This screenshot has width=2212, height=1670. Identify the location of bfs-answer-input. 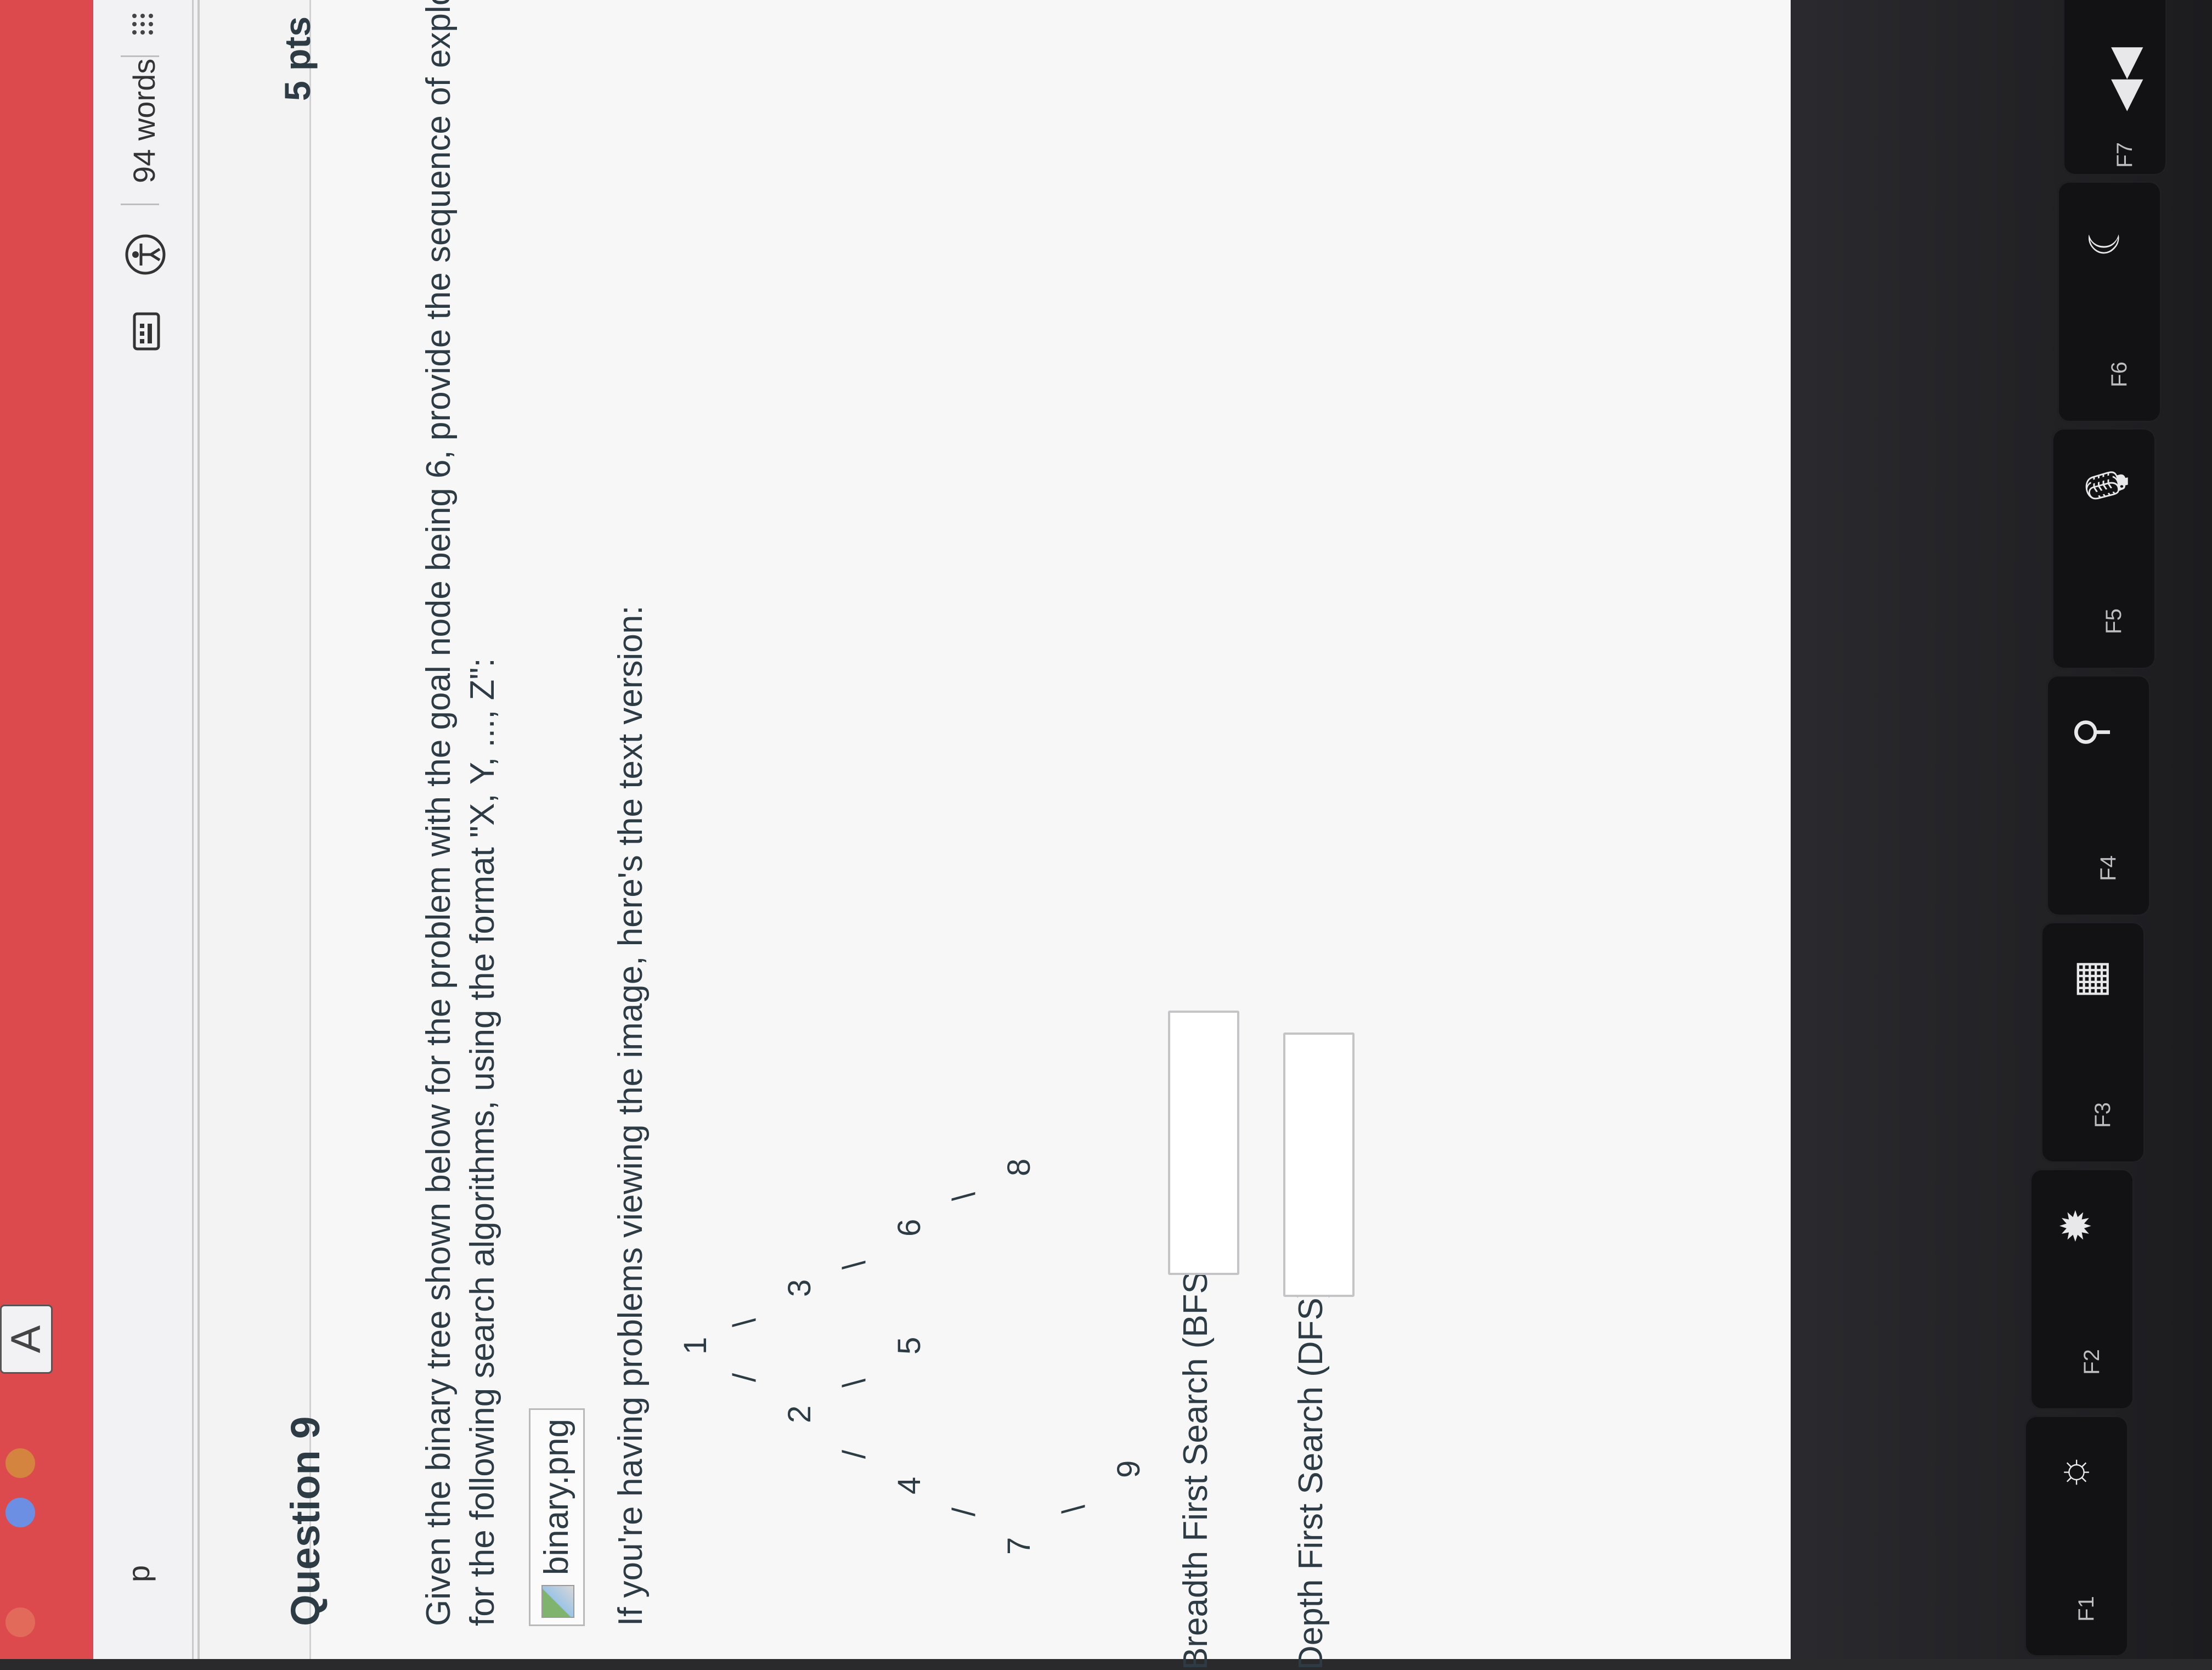
(1204, 1143).